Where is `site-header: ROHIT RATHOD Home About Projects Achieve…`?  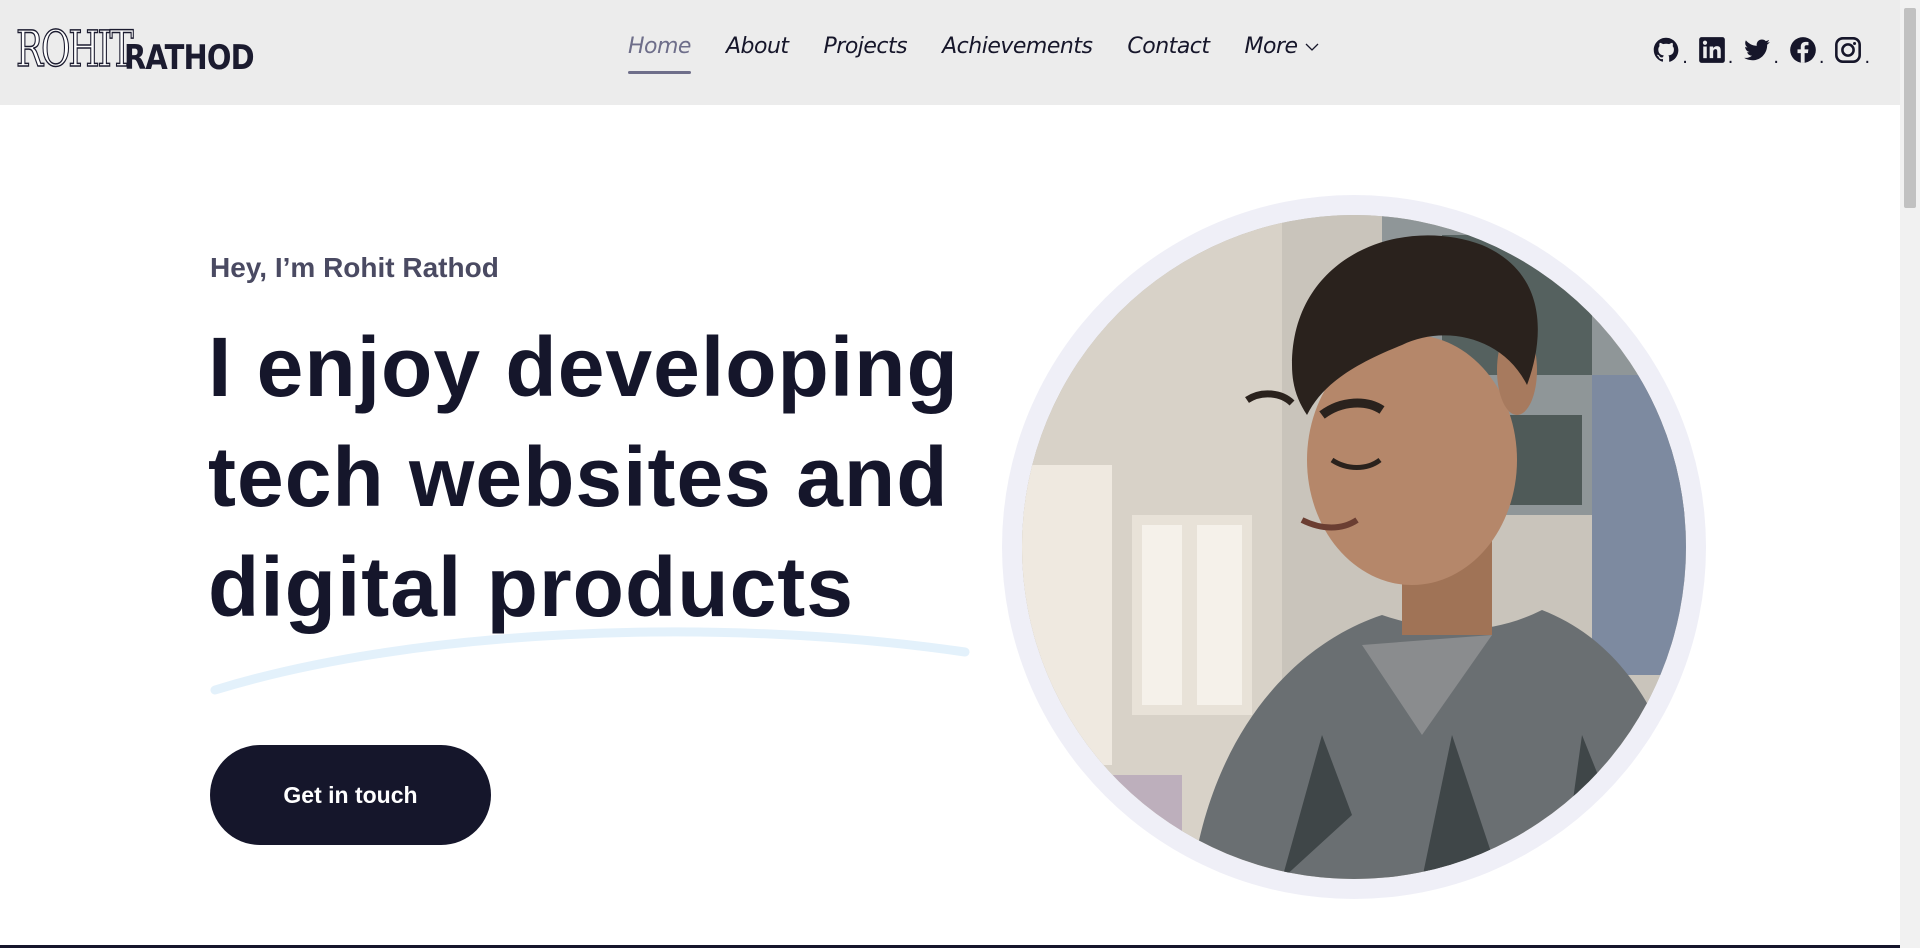 site-header: ROHIT RATHOD Home About Projects Achieve… is located at coordinates (950, 52).